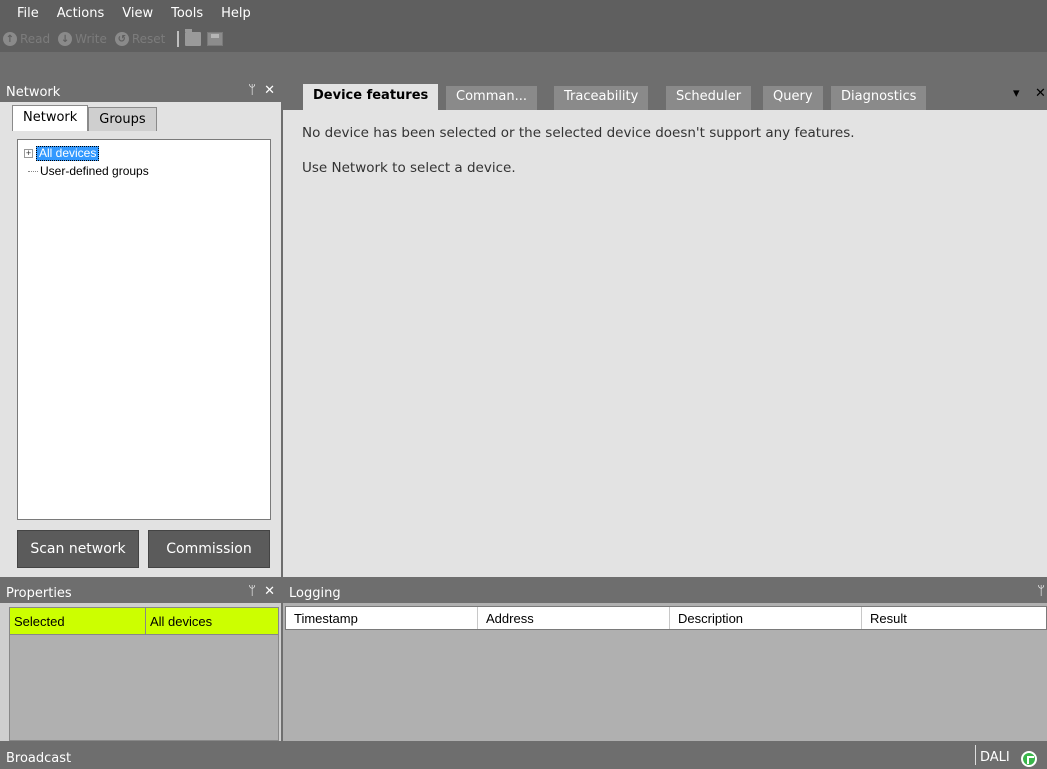  Describe the element at coordinates (954, 618) in the screenshot. I see `column-header-result: Result` at that location.